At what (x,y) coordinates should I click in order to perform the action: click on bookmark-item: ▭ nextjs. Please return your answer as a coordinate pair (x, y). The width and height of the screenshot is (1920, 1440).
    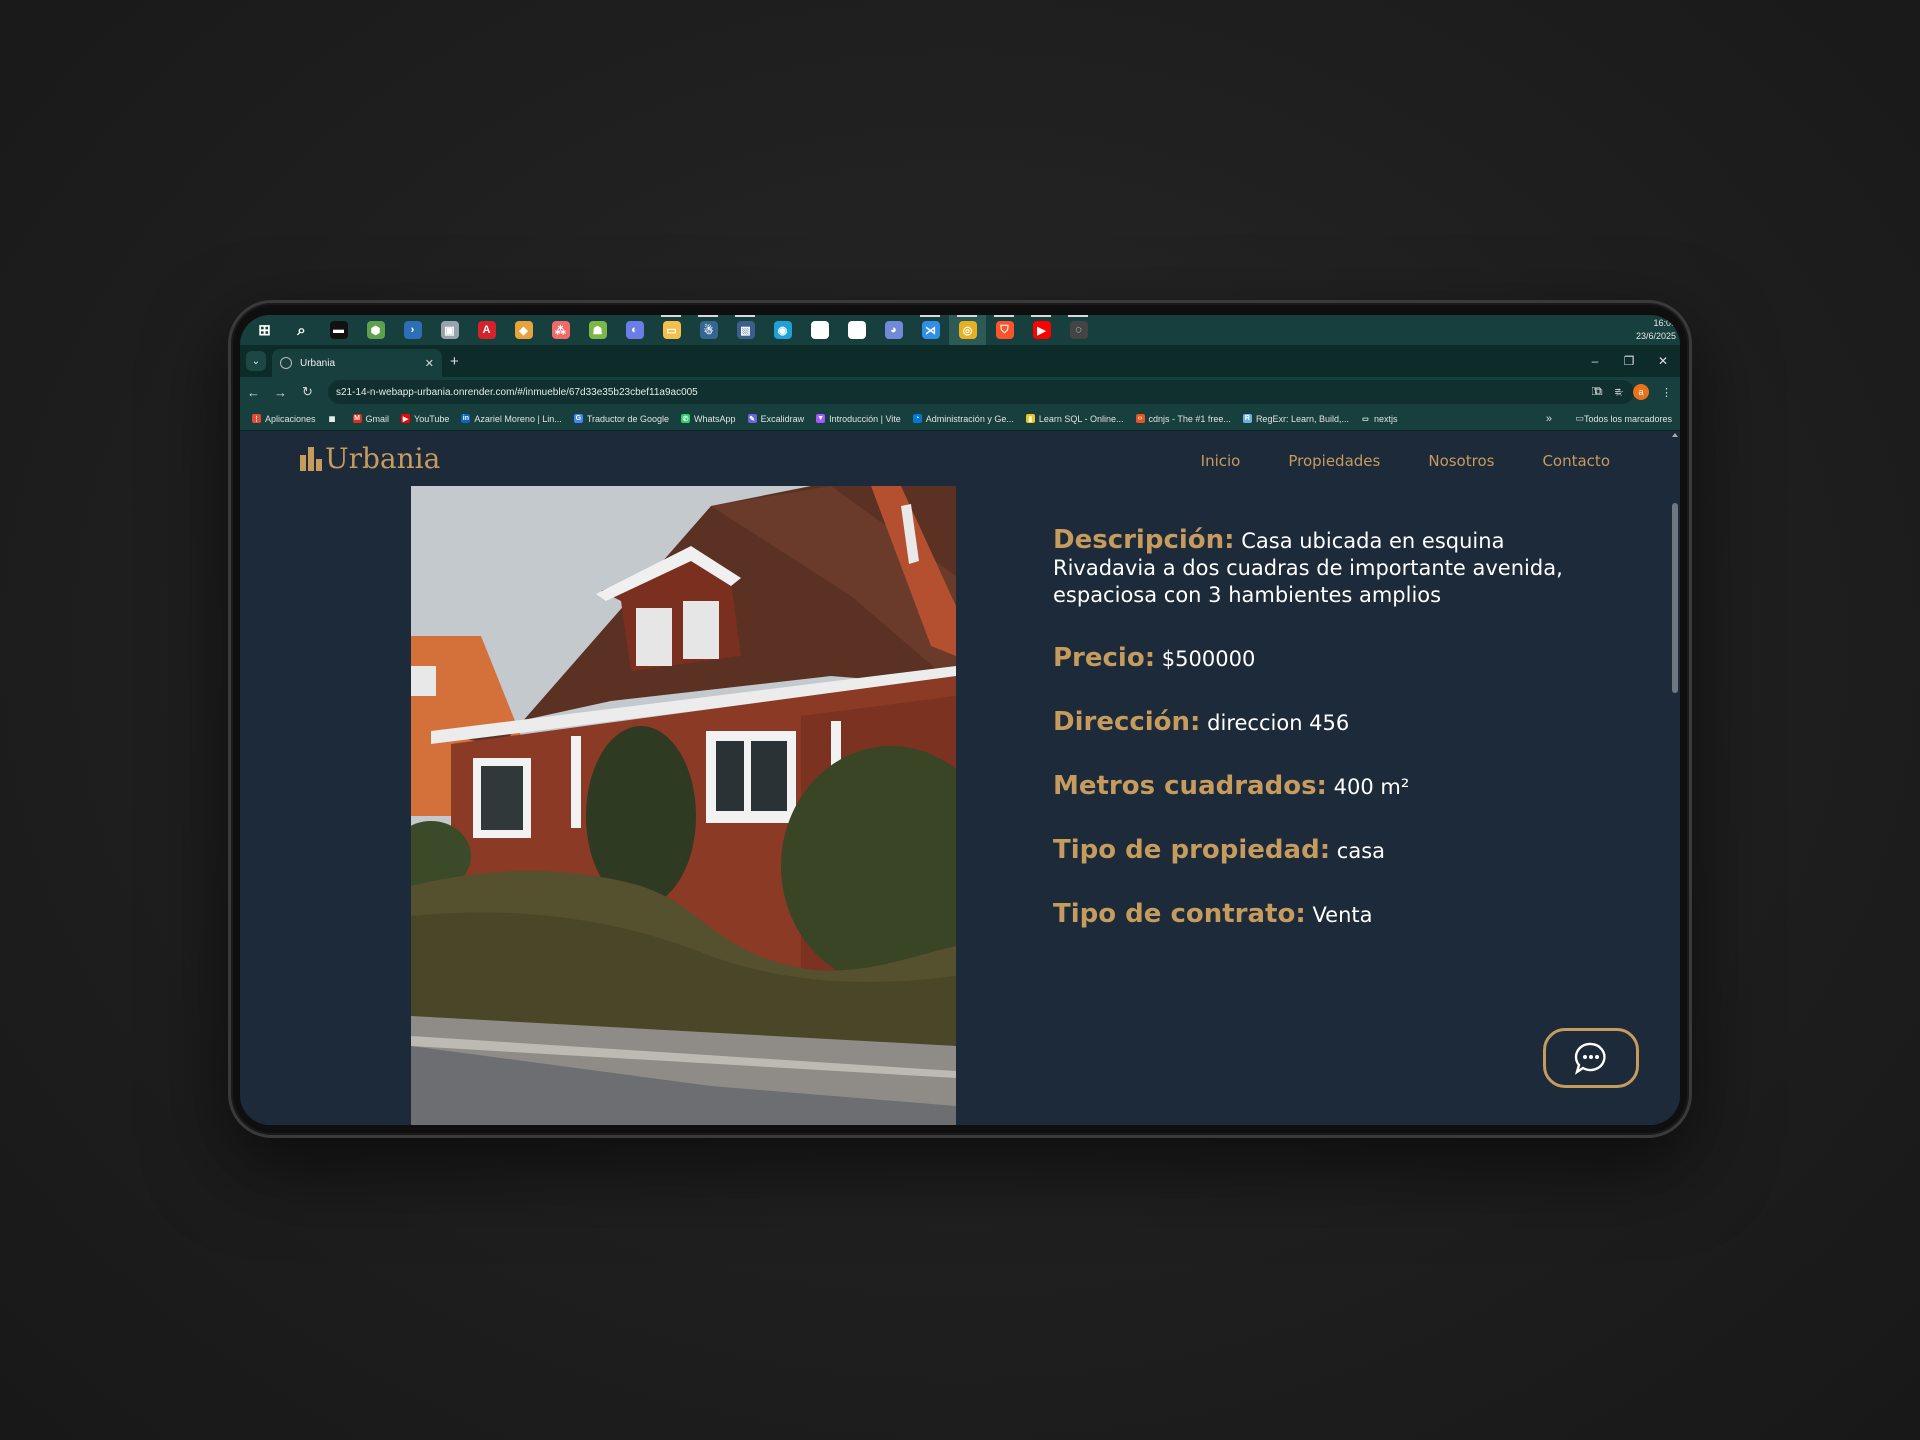
    Looking at the image, I should click on (1379, 418).